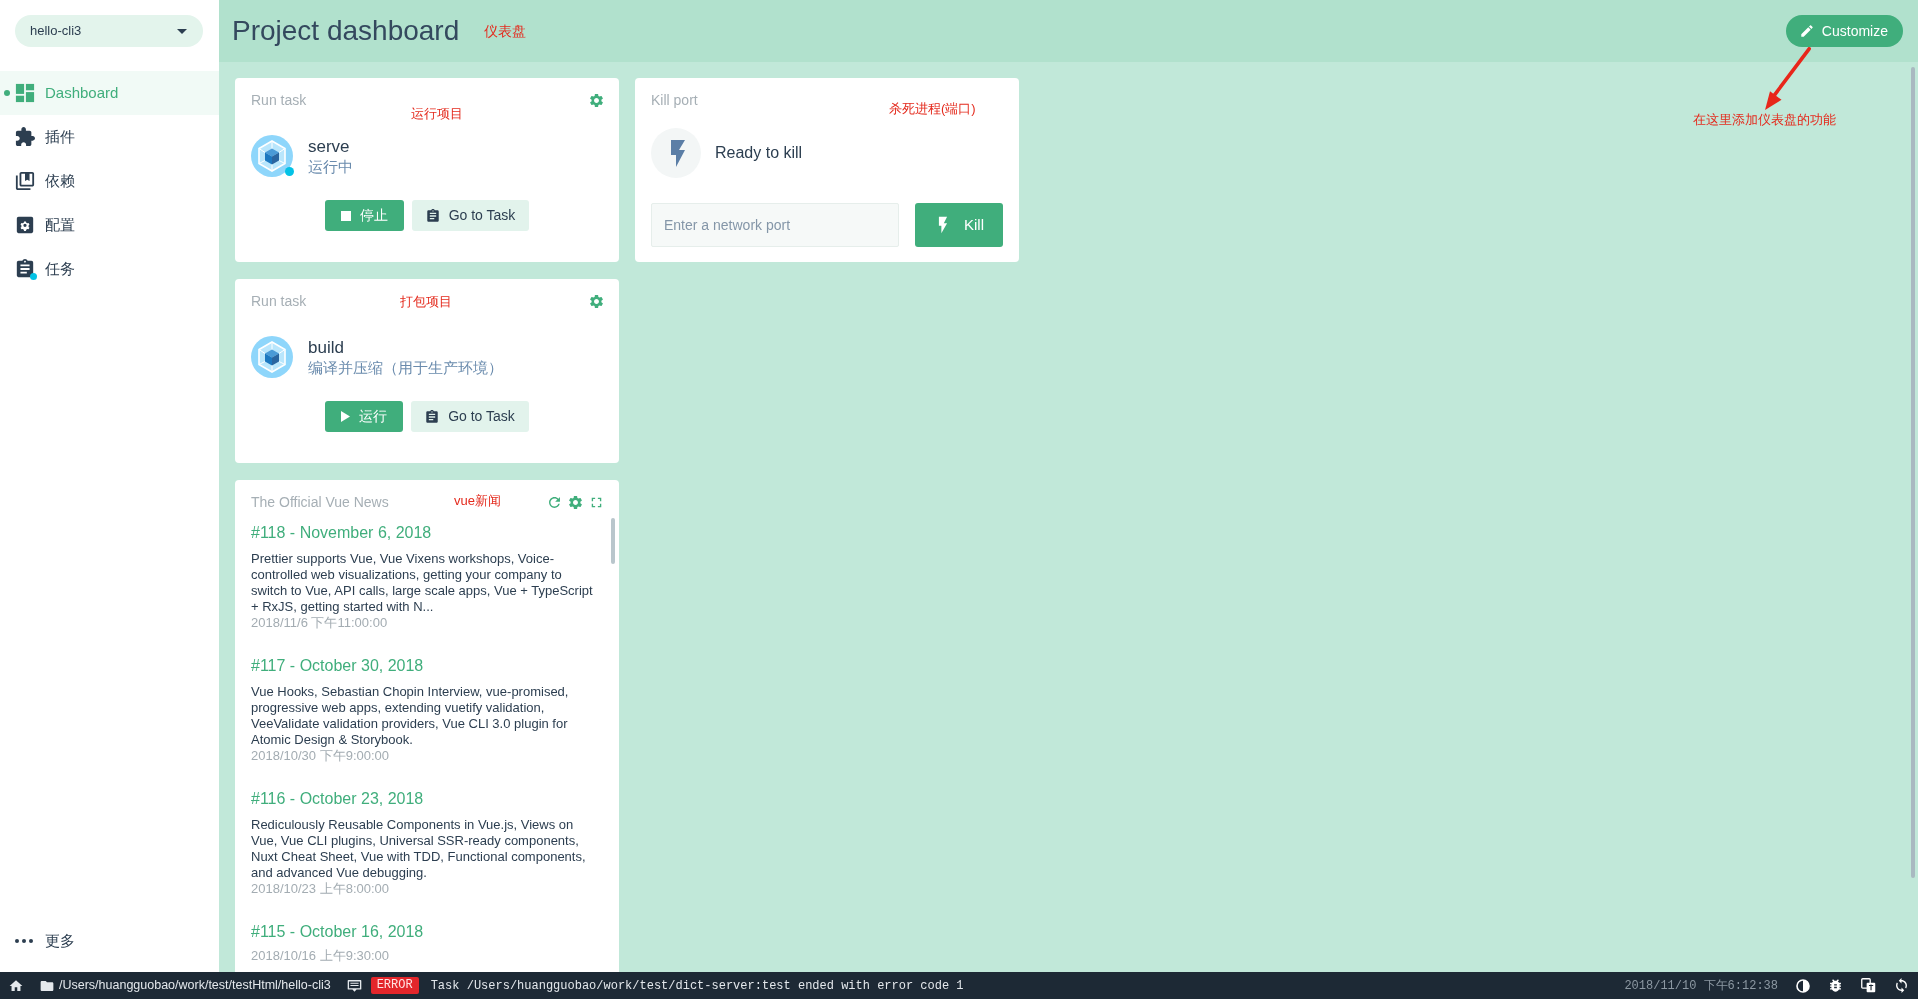 This screenshot has height=999, width=1918. What do you see at coordinates (697, 986) in the screenshot?
I see `log-message: Task /Users/huangguobao/work/test/dict-server:test ended with error code 1` at bounding box center [697, 986].